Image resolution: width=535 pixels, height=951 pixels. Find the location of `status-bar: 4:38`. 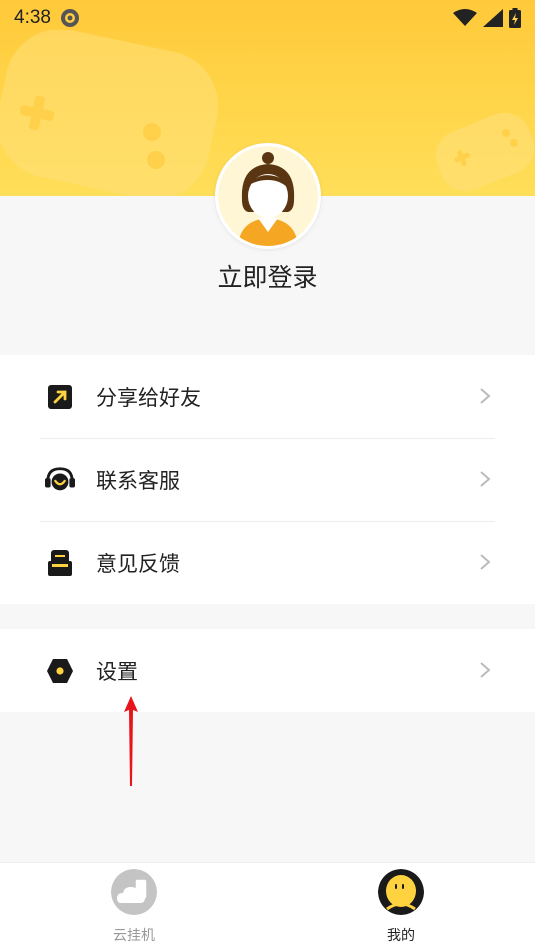

status-bar: 4:38 is located at coordinates (267, 18).